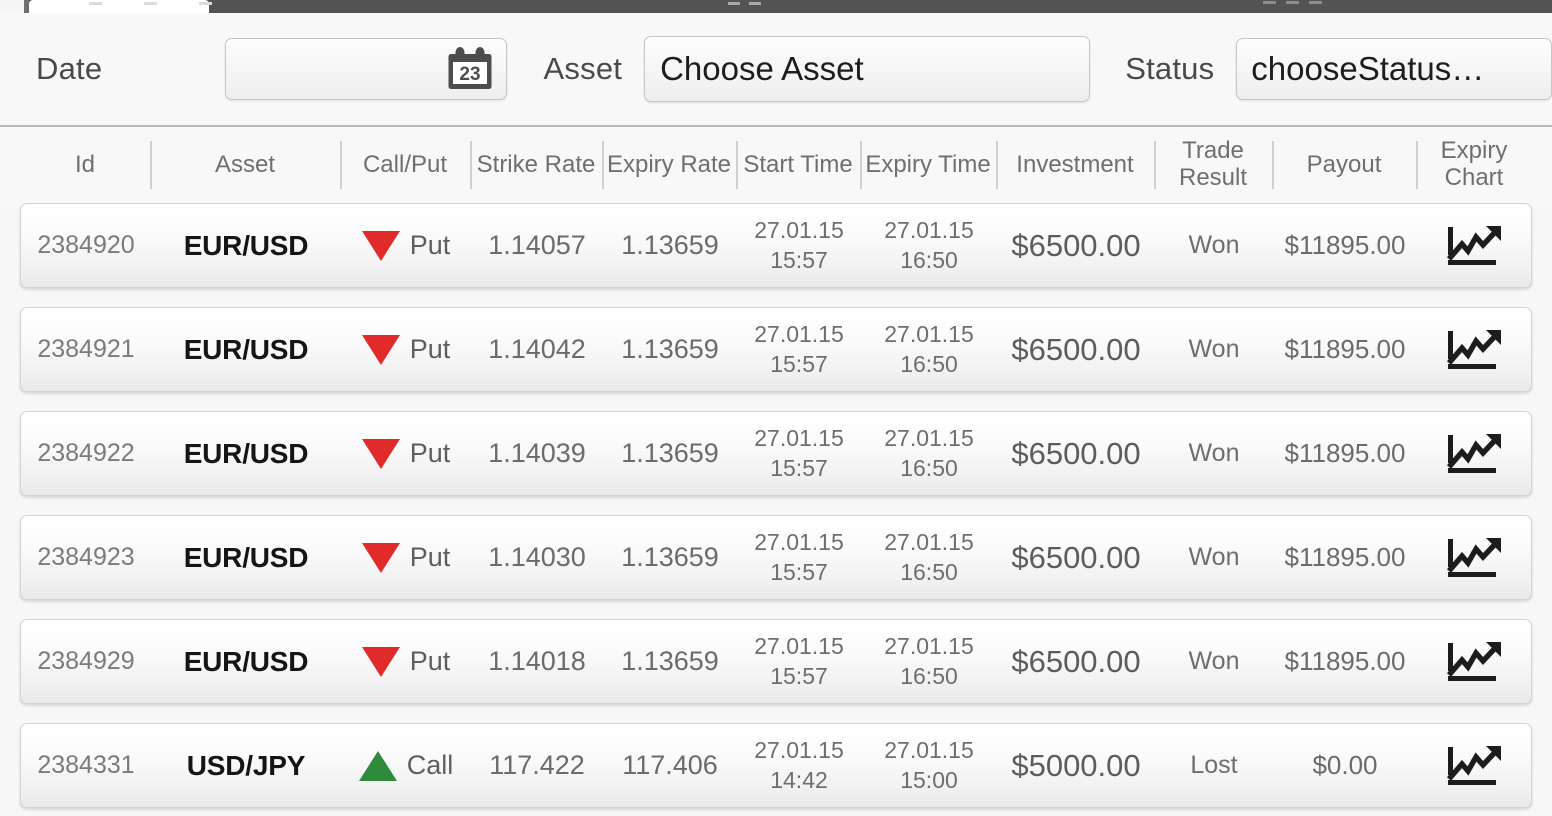 Image resolution: width=1552 pixels, height=816 pixels. Describe the element at coordinates (366, 69) in the screenshot. I see `date-input: 23` at that location.